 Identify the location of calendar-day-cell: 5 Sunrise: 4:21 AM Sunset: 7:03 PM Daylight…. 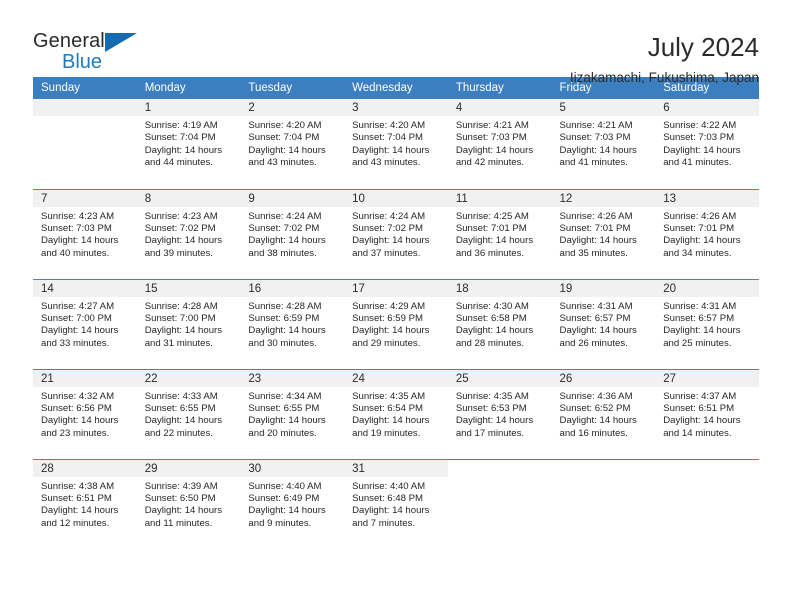
(603, 144).